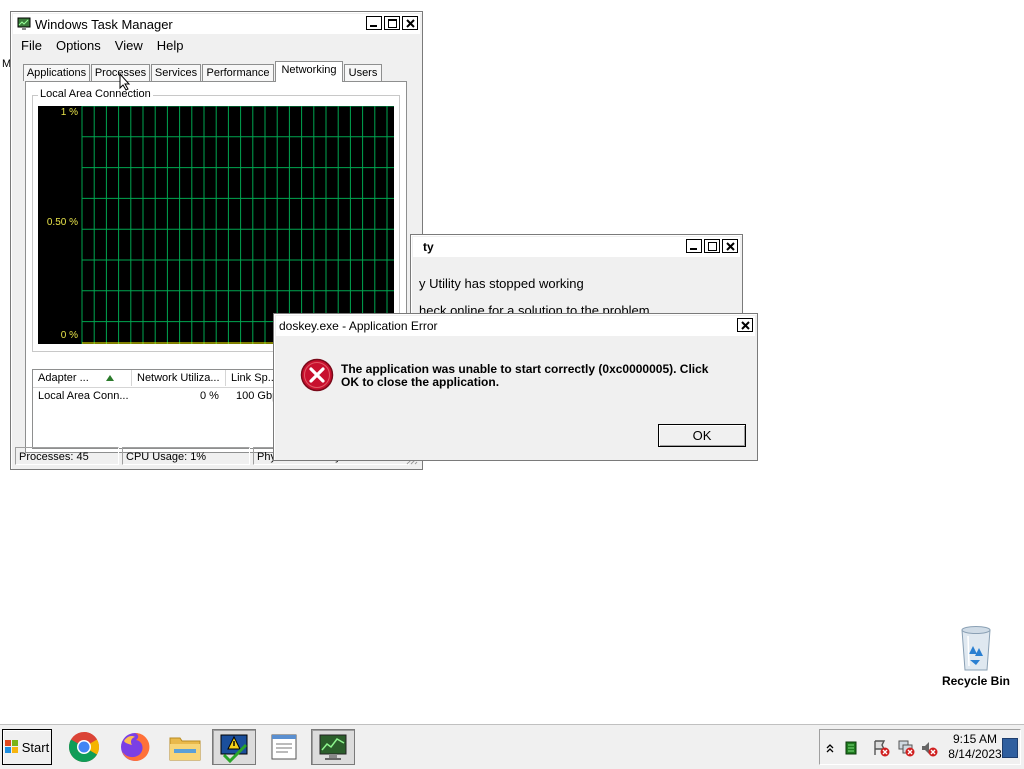  I want to click on tab-services: Services, so click(176, 72).